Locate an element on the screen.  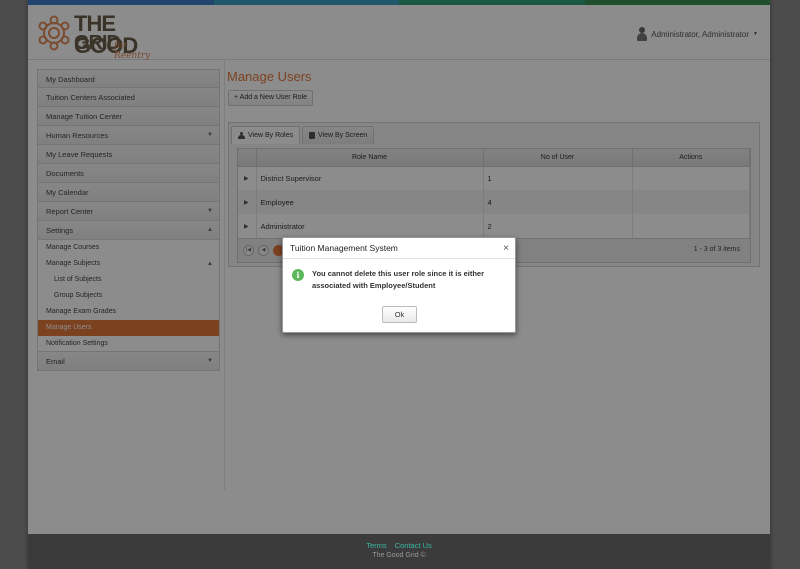
footer-contact-link: Contact Us is located at coordinates (413, 545).